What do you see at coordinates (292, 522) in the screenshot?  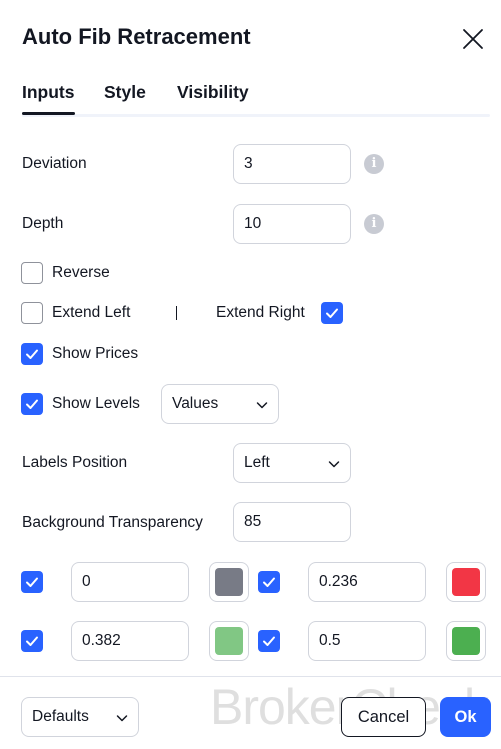 I see `background-transparency-input: 85` at bounding box center [292, 522].